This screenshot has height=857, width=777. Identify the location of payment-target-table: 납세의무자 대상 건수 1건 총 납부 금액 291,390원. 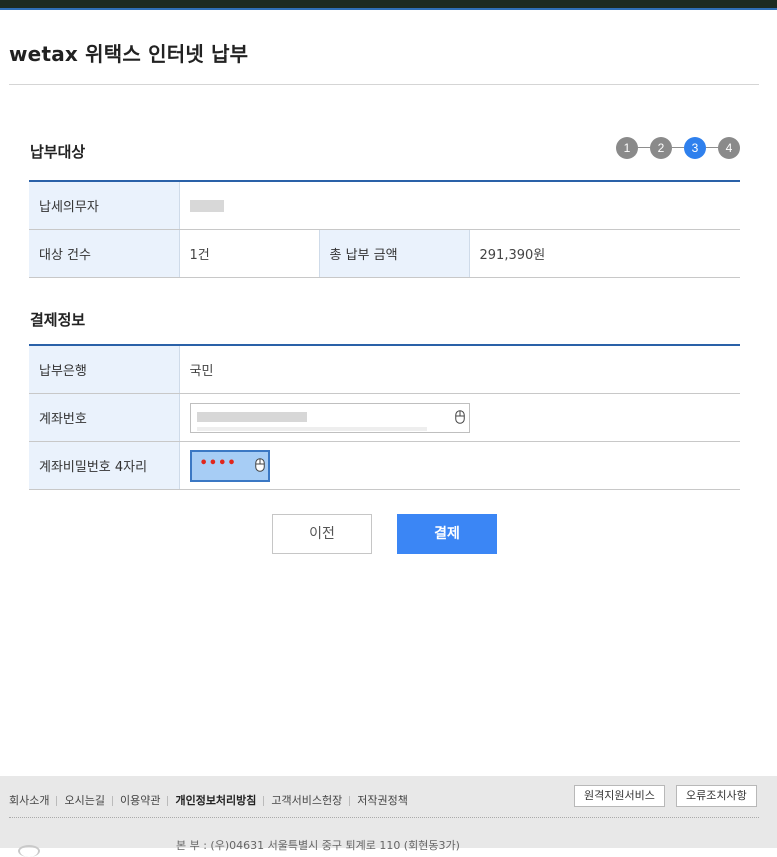
(385, 229).